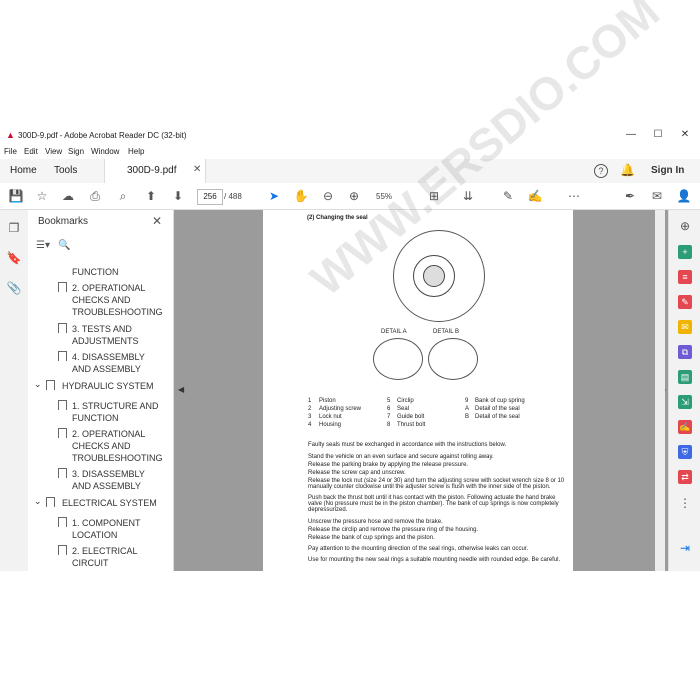 This screenshot has width=700, height=700. I want to click on convert-icon: ⇄, so click(685, 477).